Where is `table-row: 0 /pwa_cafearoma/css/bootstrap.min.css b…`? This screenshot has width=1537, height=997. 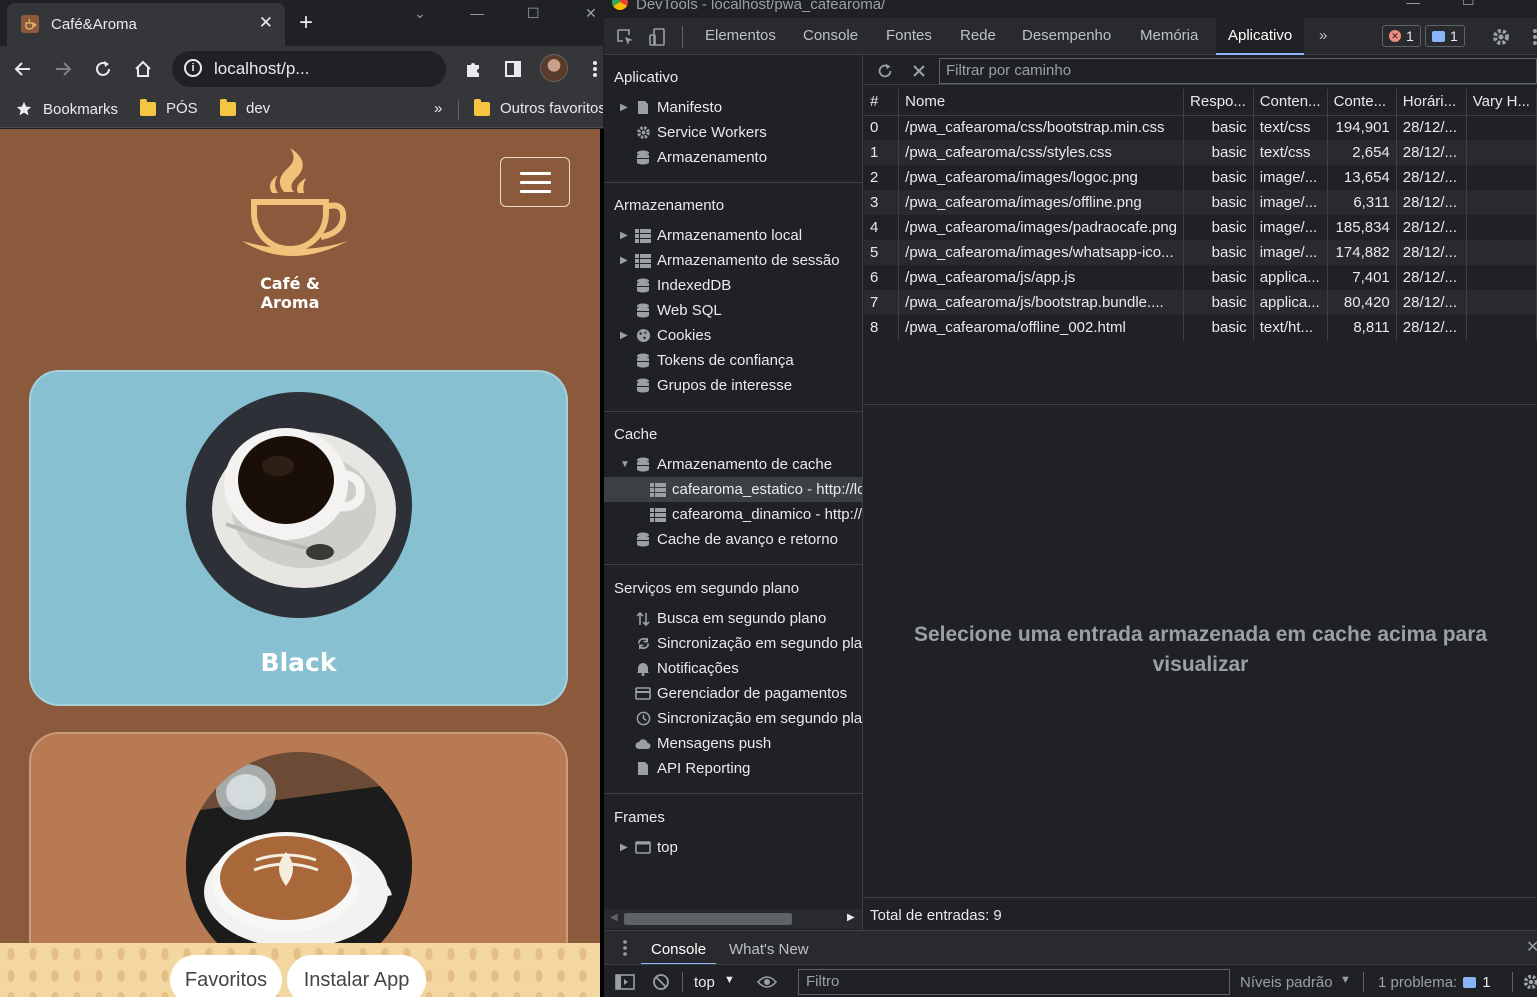
table-row: 0 /pwa_cafearoma/css/bootstrap.min.css b… is located at coordinates (1200, 127).